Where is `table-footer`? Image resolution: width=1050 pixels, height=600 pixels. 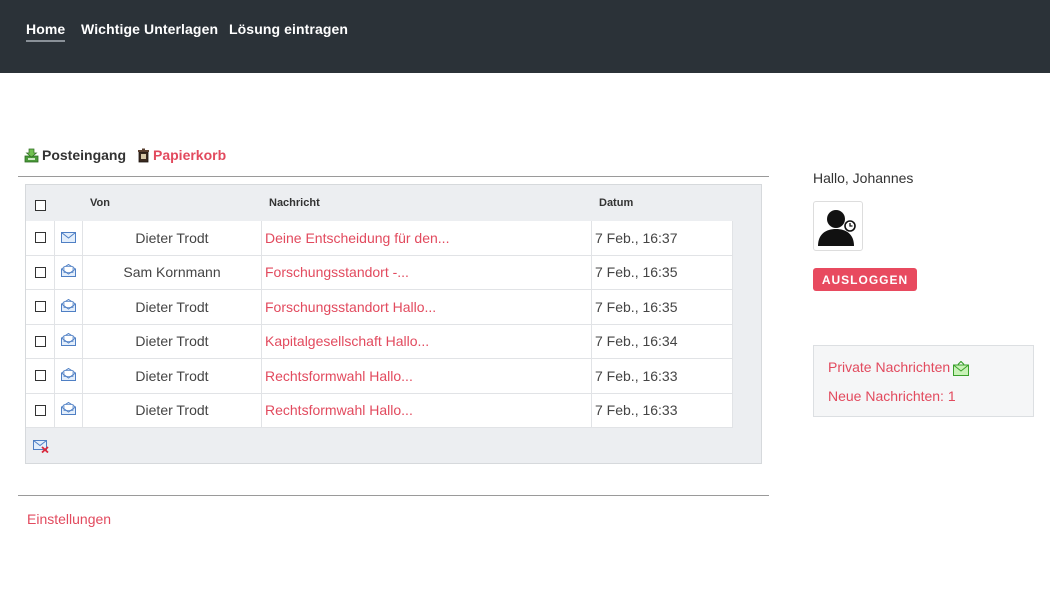 table-footer is located at coordinates (393, 446).